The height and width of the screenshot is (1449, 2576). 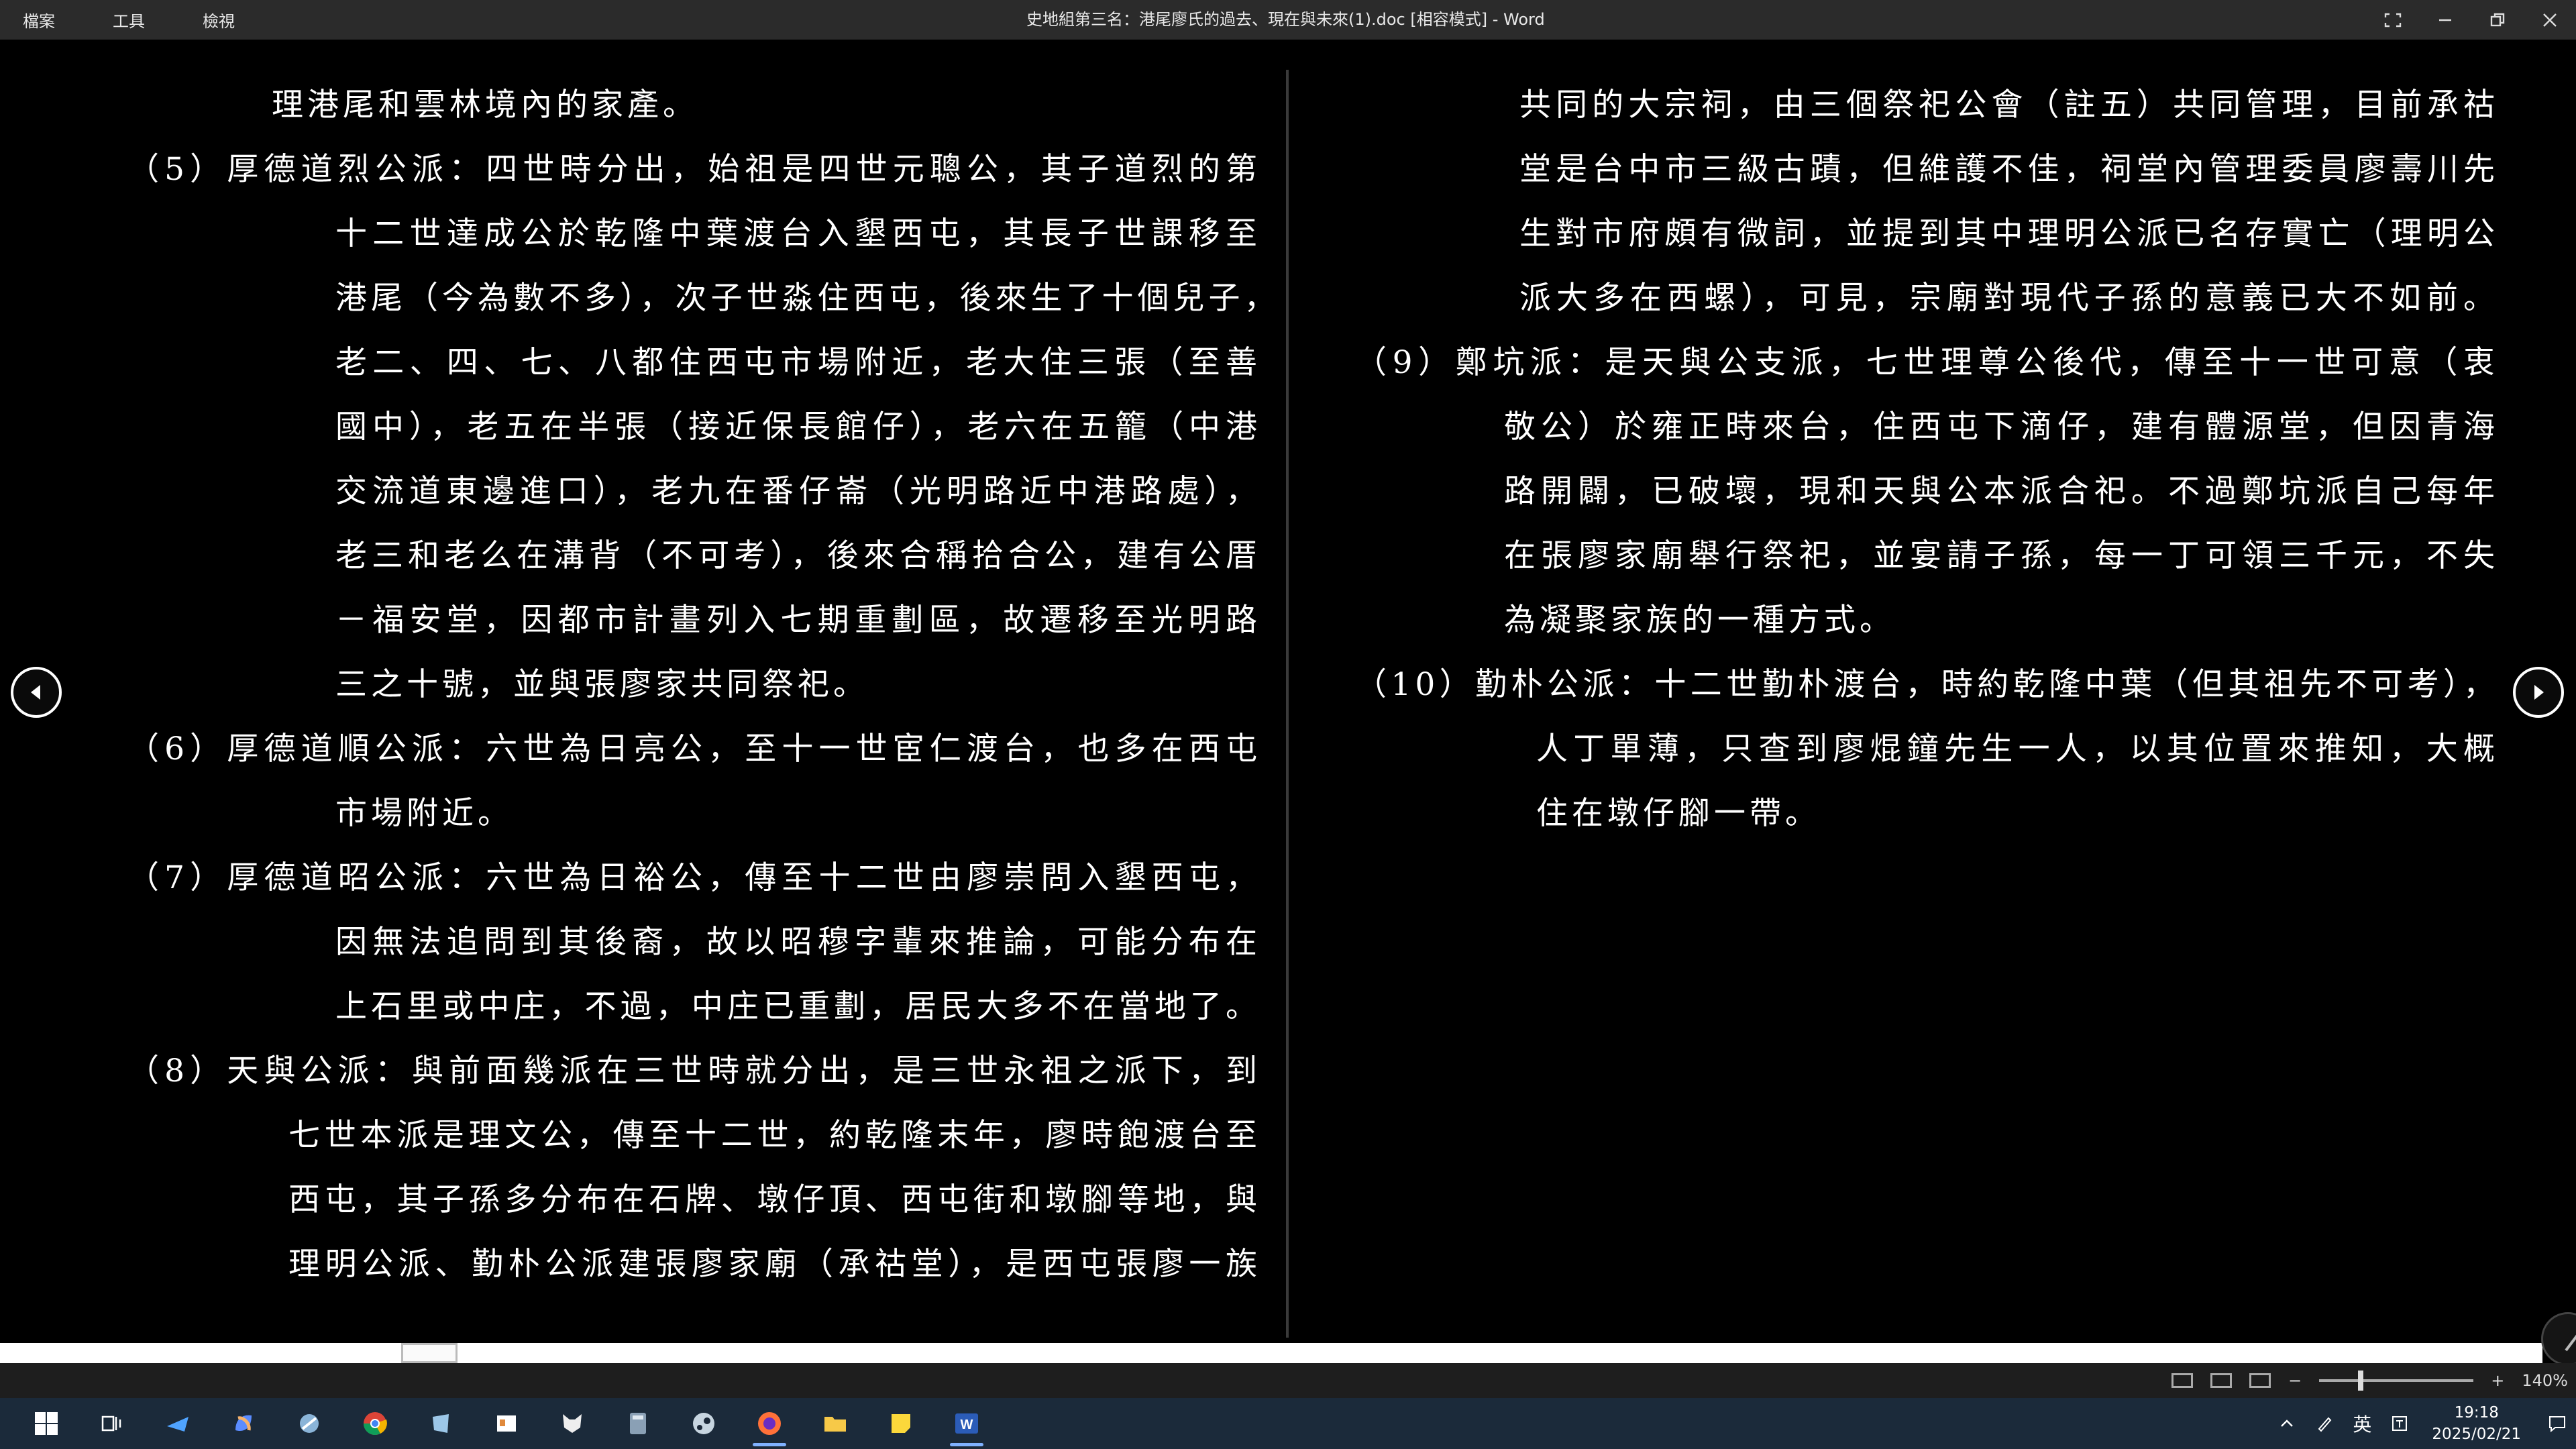 What do you see at coordinates (2260, 1380) in the screenshot?
I see `web-layout-icon` at bounding box center [2260, 1380].